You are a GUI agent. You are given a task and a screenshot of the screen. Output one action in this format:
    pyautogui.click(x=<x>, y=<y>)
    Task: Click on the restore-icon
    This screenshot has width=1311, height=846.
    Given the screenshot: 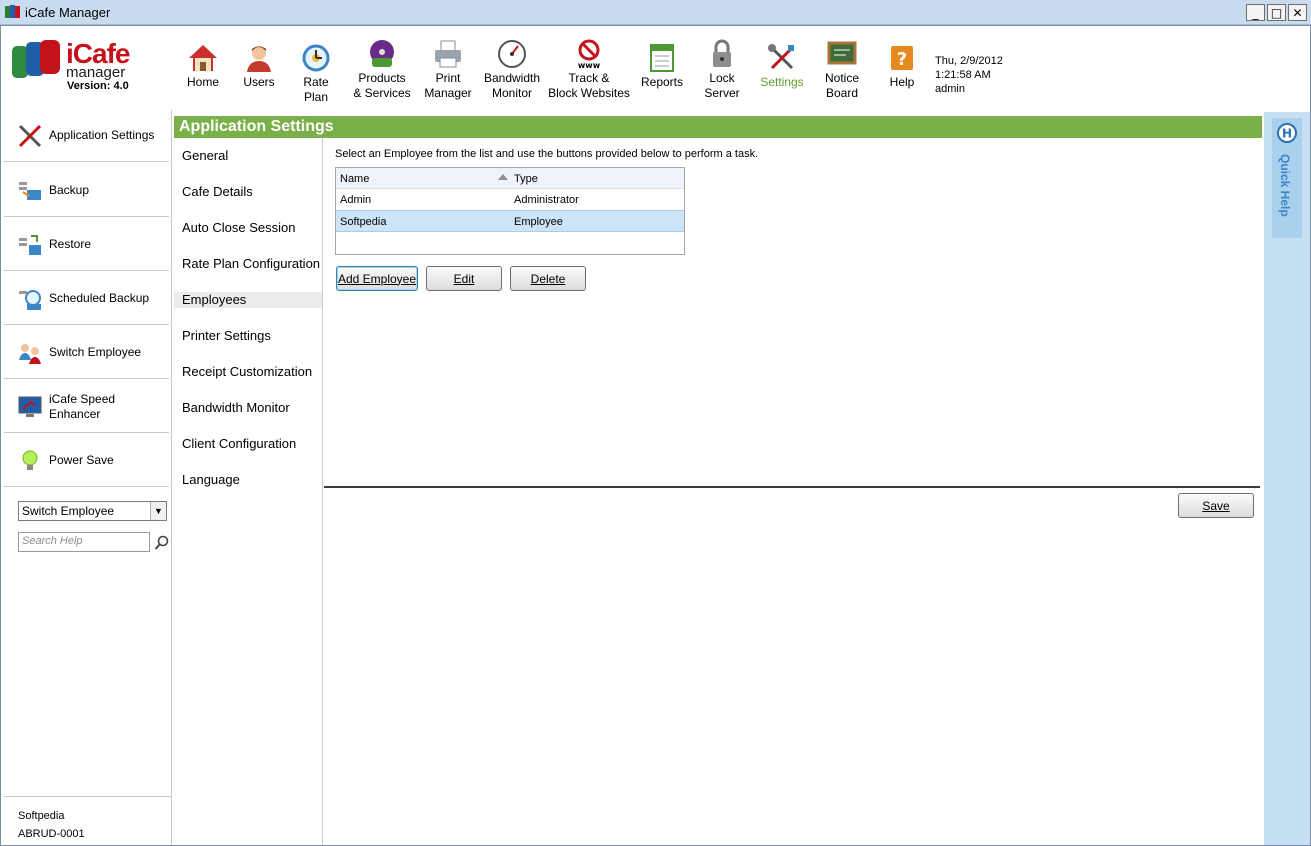 What is the action you would take?
    pyautogui.click(x=30, y=244)
    